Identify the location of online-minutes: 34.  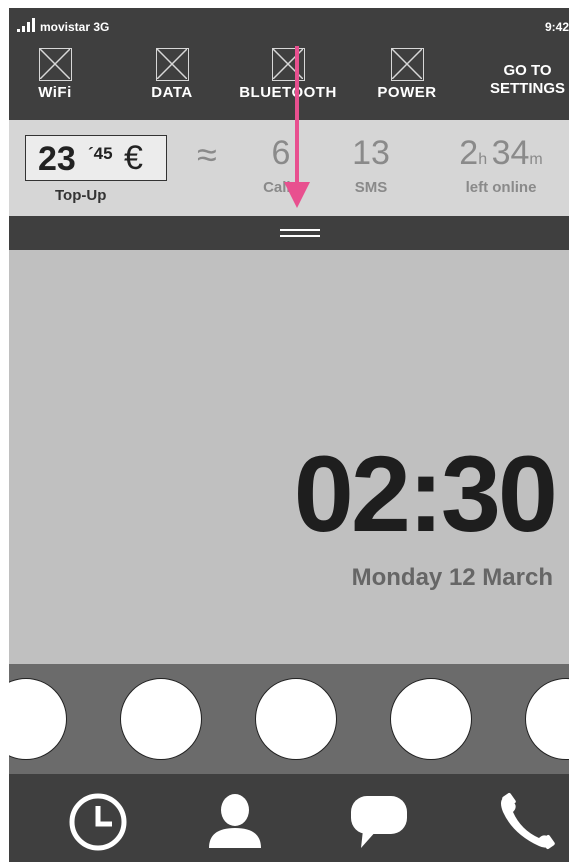
(510, 153).